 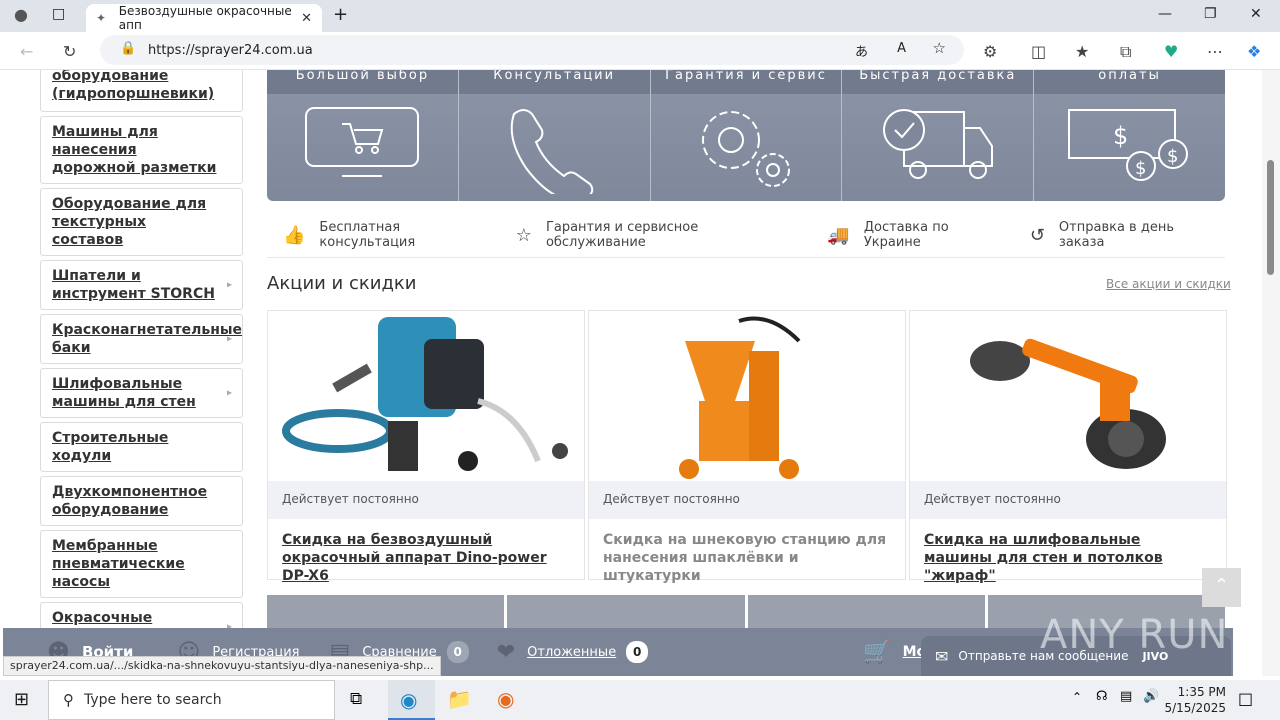 I want to click on notifications-icon: □, so click(x=1245, y=698).